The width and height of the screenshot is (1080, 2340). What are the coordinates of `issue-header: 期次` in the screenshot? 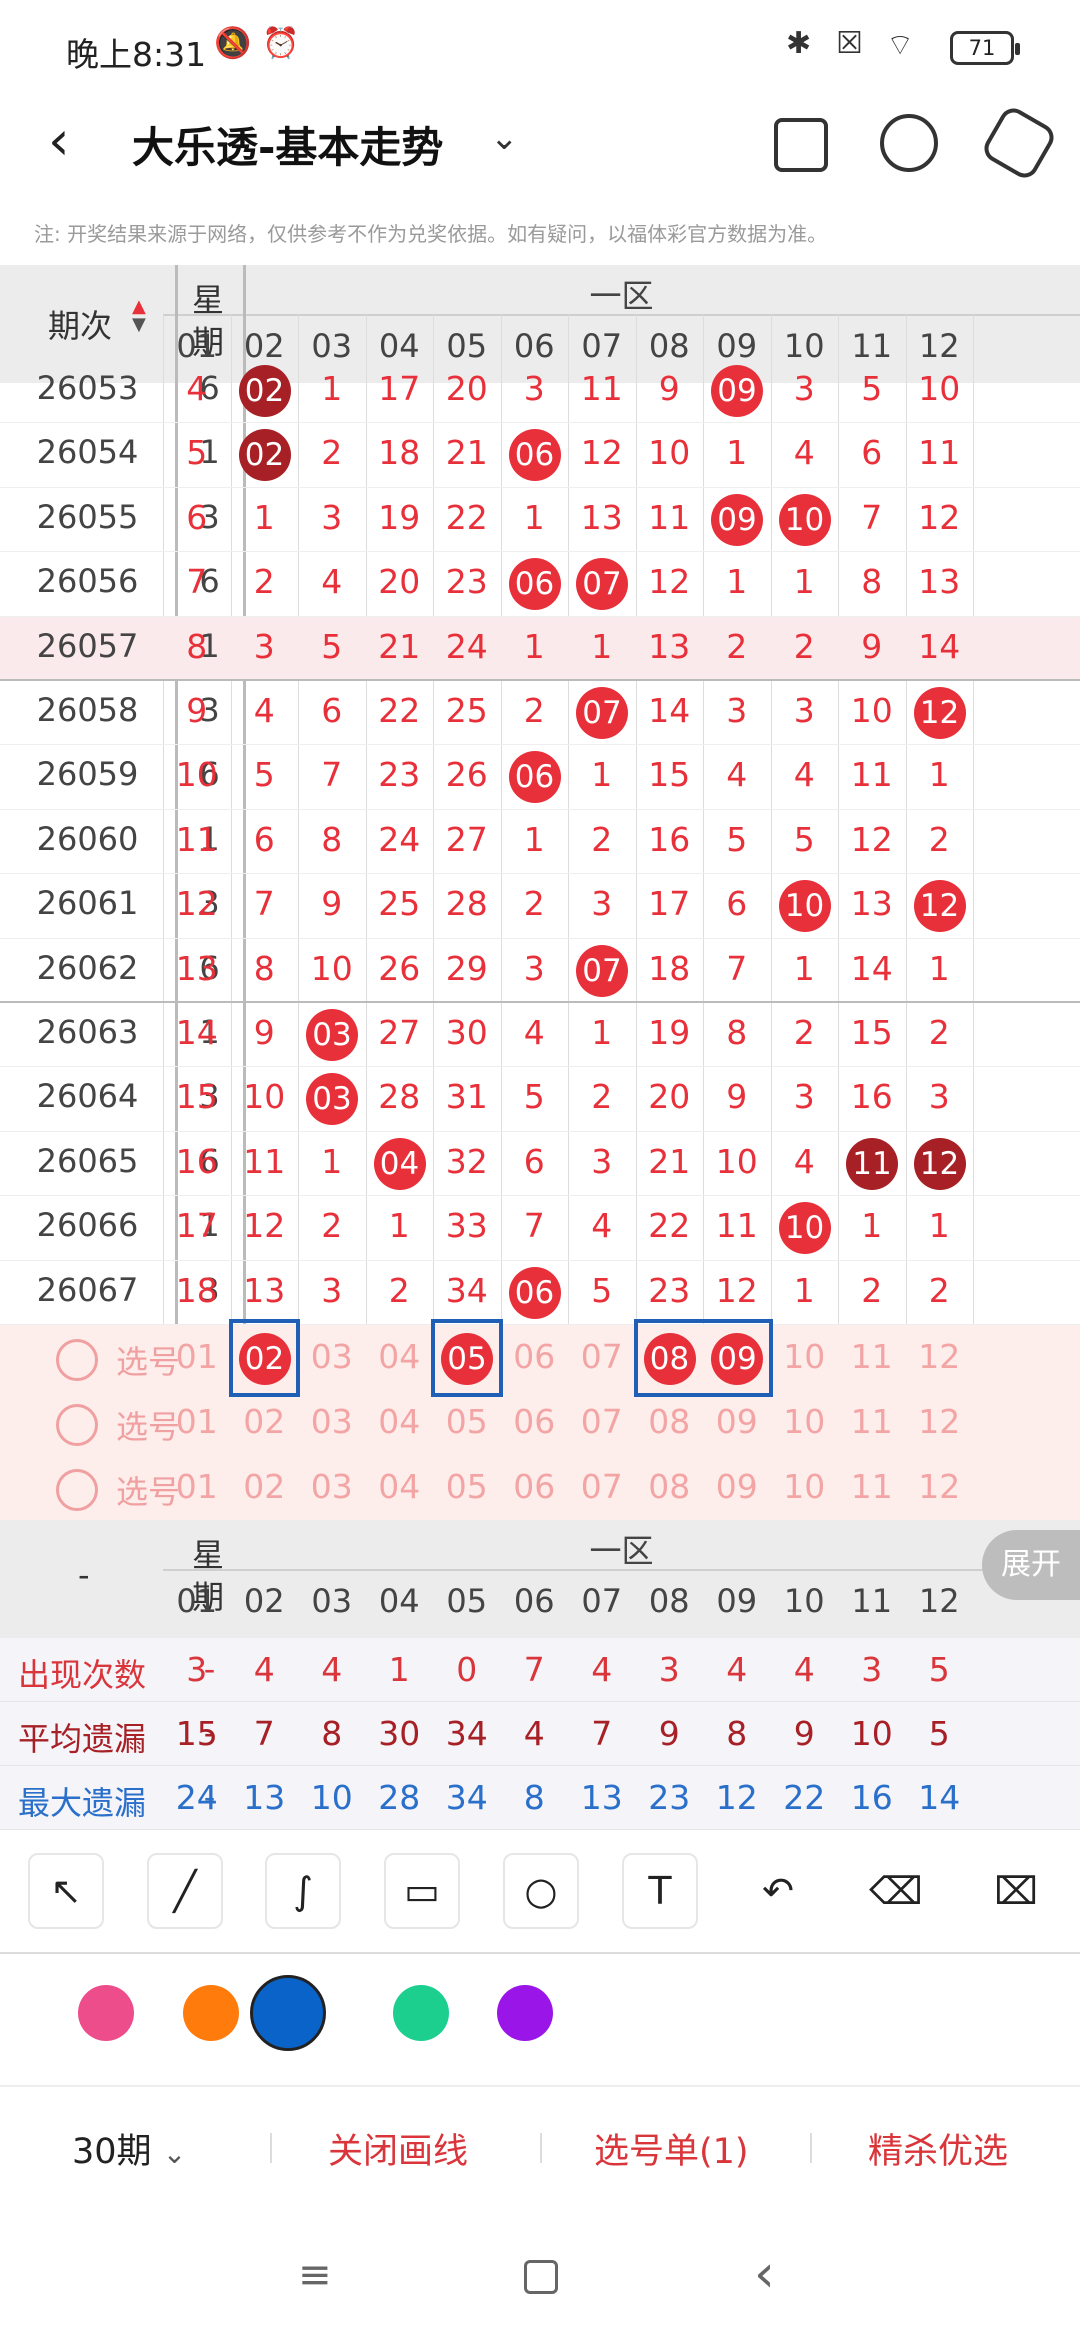 It's located at (80, 324).